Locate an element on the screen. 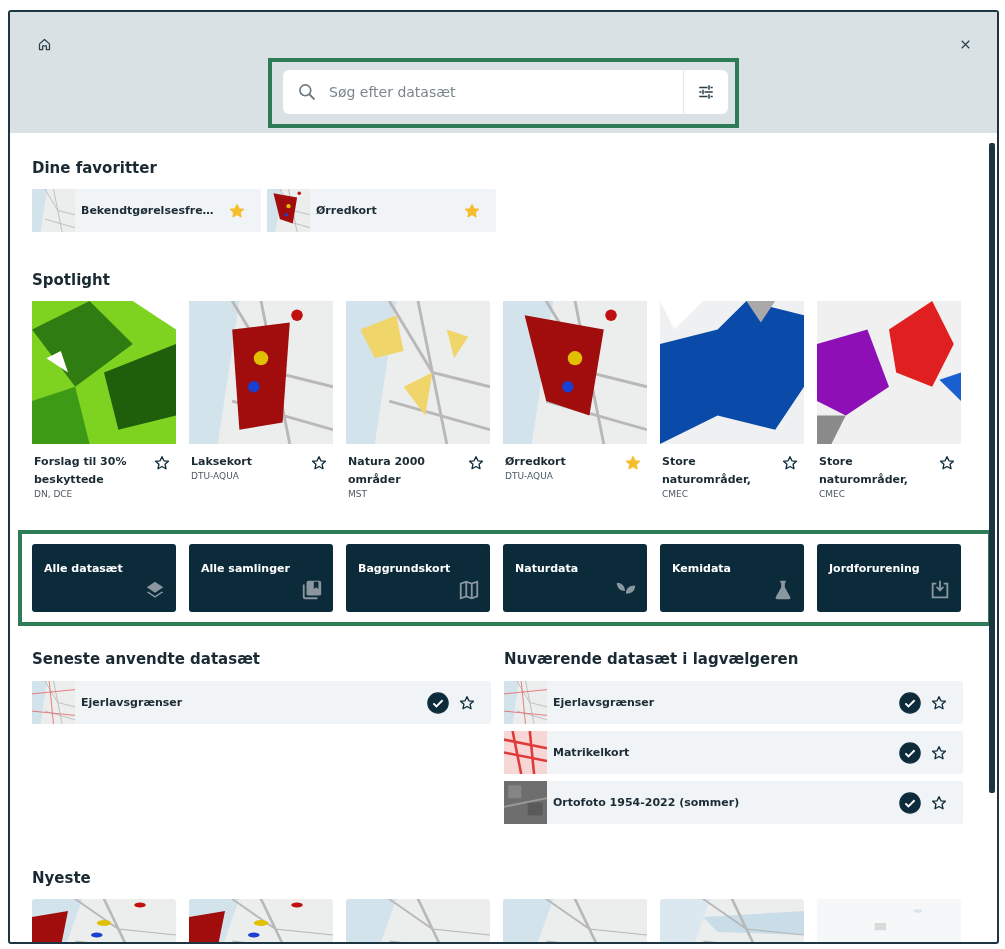  category-tile: Alle samlinger is located at coordinates (261, 578).